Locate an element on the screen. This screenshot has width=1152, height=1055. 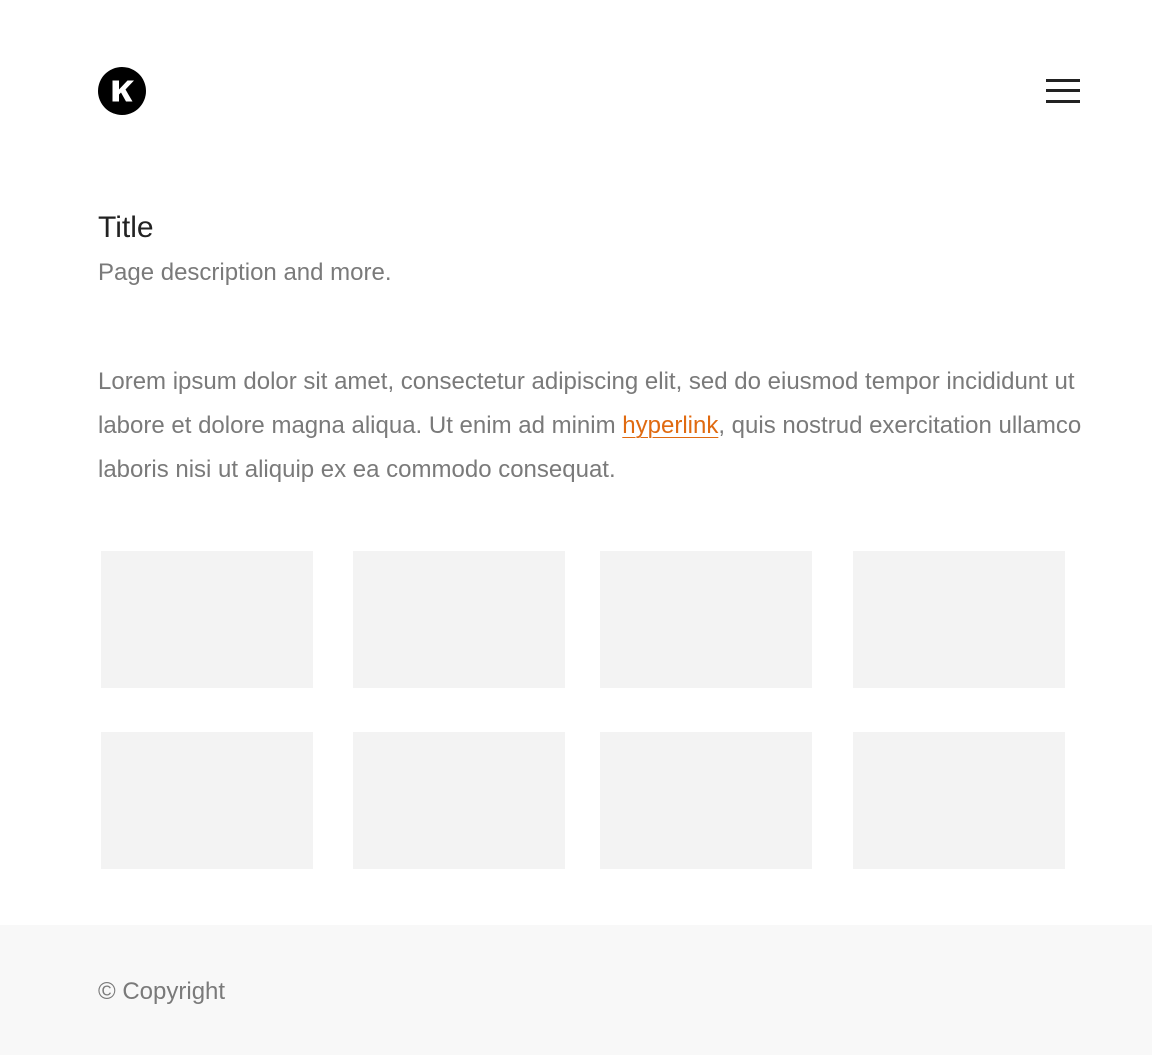
hamburger-menu-icon is located at coordinates (1063, 92).